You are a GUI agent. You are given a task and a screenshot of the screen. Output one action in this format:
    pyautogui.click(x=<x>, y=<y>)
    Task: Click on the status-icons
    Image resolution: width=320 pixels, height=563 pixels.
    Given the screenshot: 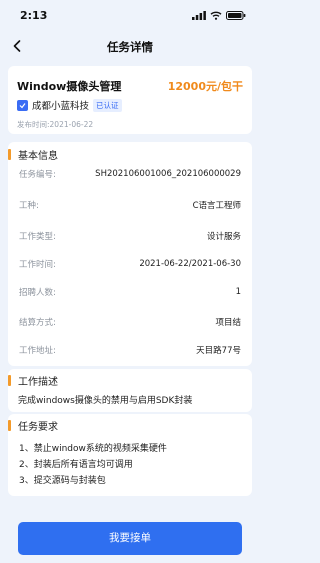 What is the action you would take?
    pyautogui.click(x=219, y=15)
    